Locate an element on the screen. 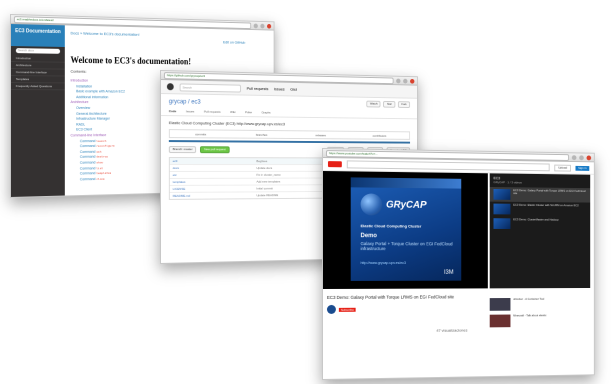 This screenshot has width=612, height=384. star-button: Star is located at coordinates (389, 104).